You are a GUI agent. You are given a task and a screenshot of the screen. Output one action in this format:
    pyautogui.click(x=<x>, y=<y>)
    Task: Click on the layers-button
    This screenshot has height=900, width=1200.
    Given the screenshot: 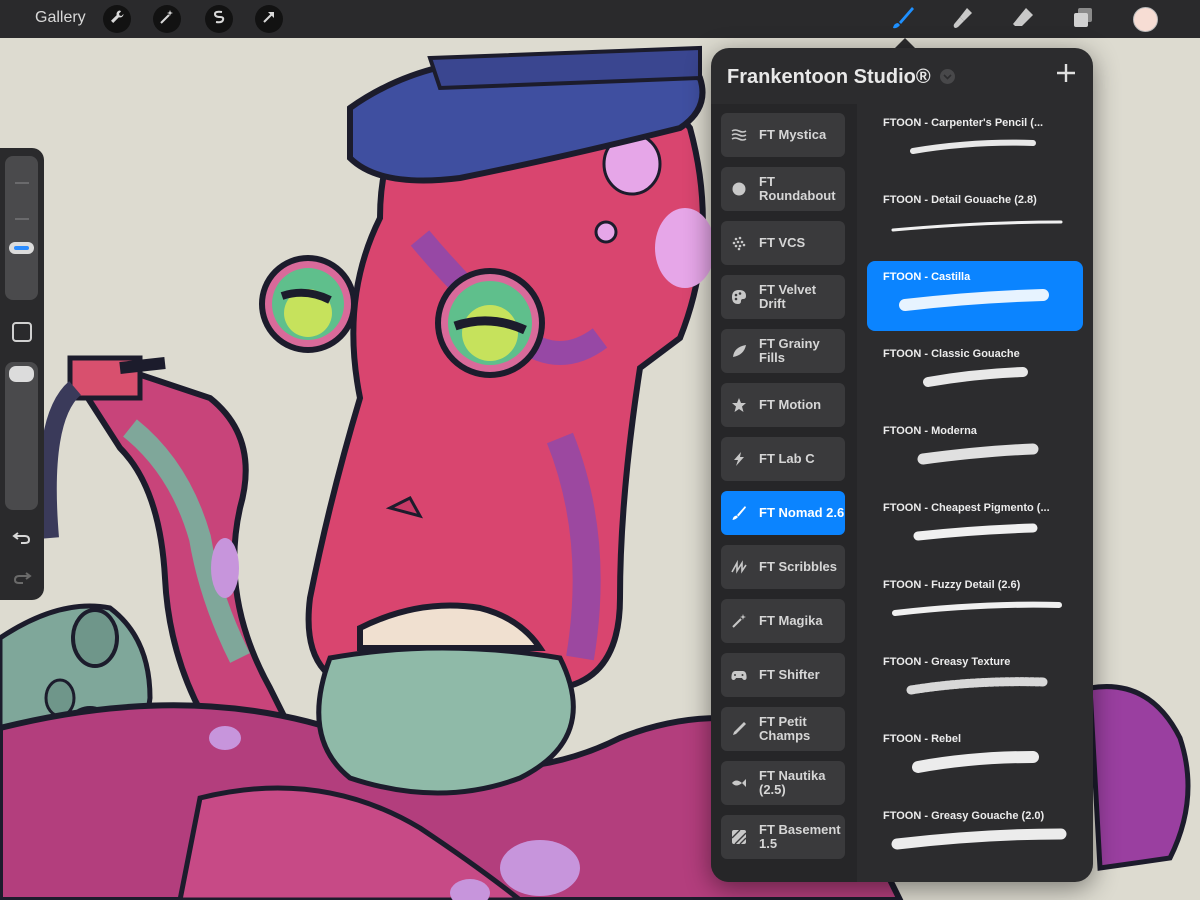 What is the action you would take?
    pyautogui.click(x=1083, y=20)
    